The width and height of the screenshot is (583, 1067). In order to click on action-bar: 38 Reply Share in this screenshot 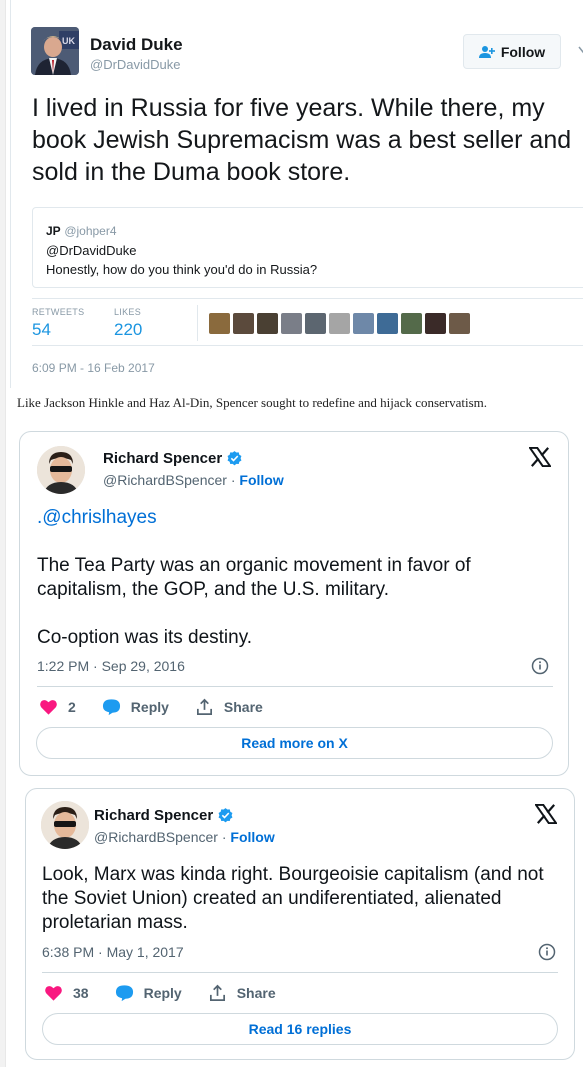, I will do `click(173, 993)`.